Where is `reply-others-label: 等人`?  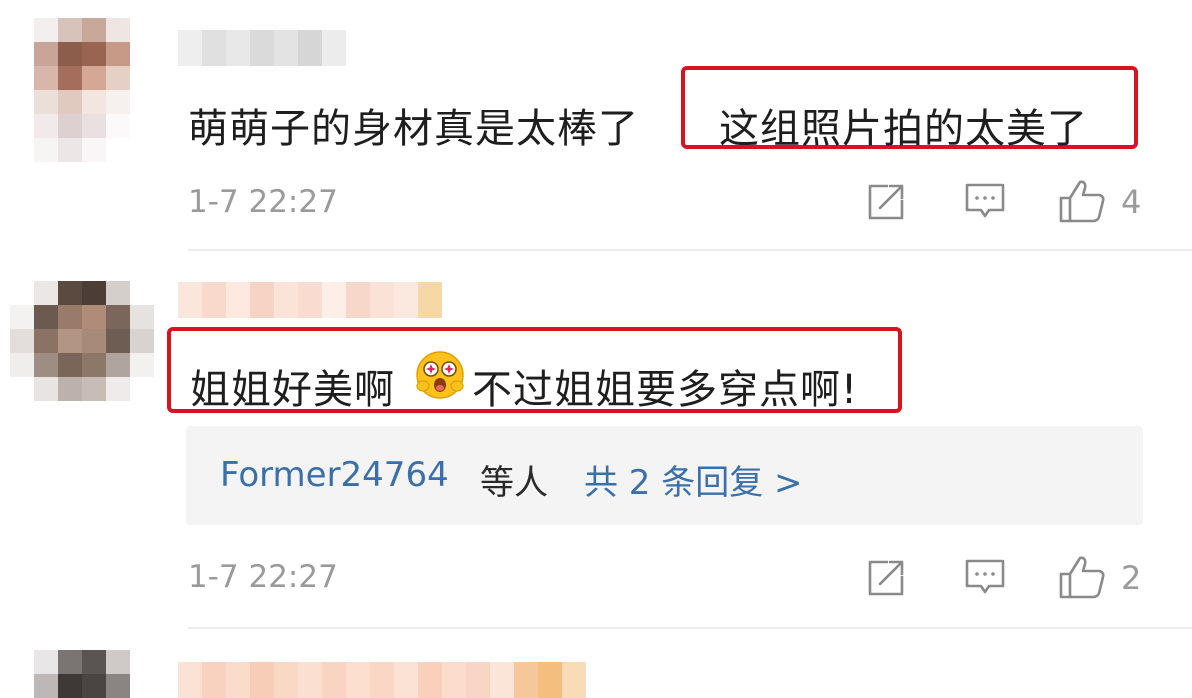 reply-others-label: 等人 is located at coordinates (514, 483).